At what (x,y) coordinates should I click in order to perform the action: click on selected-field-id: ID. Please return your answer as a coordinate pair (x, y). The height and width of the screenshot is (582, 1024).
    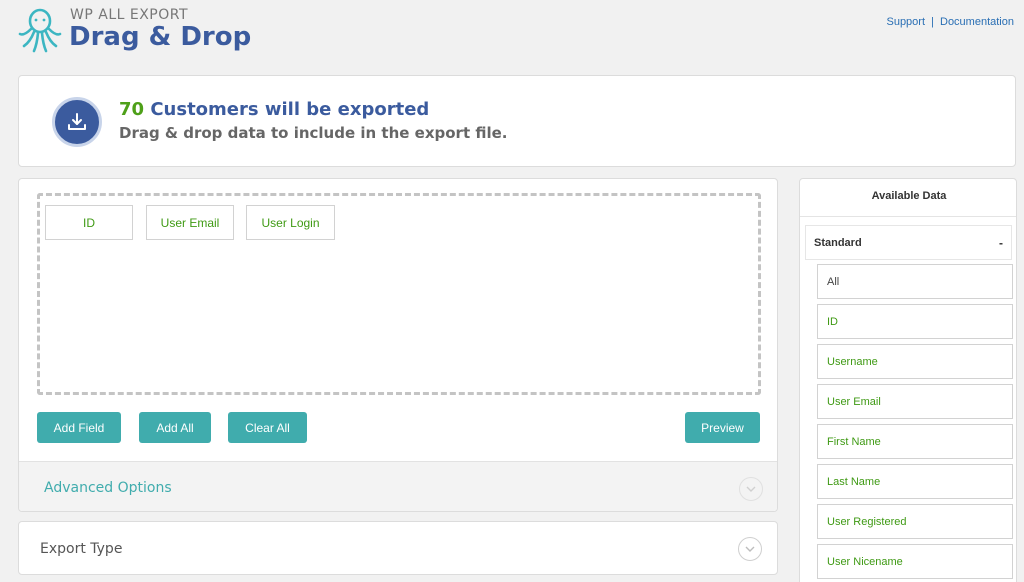
    Looking at the image, I should click on (89, 222).